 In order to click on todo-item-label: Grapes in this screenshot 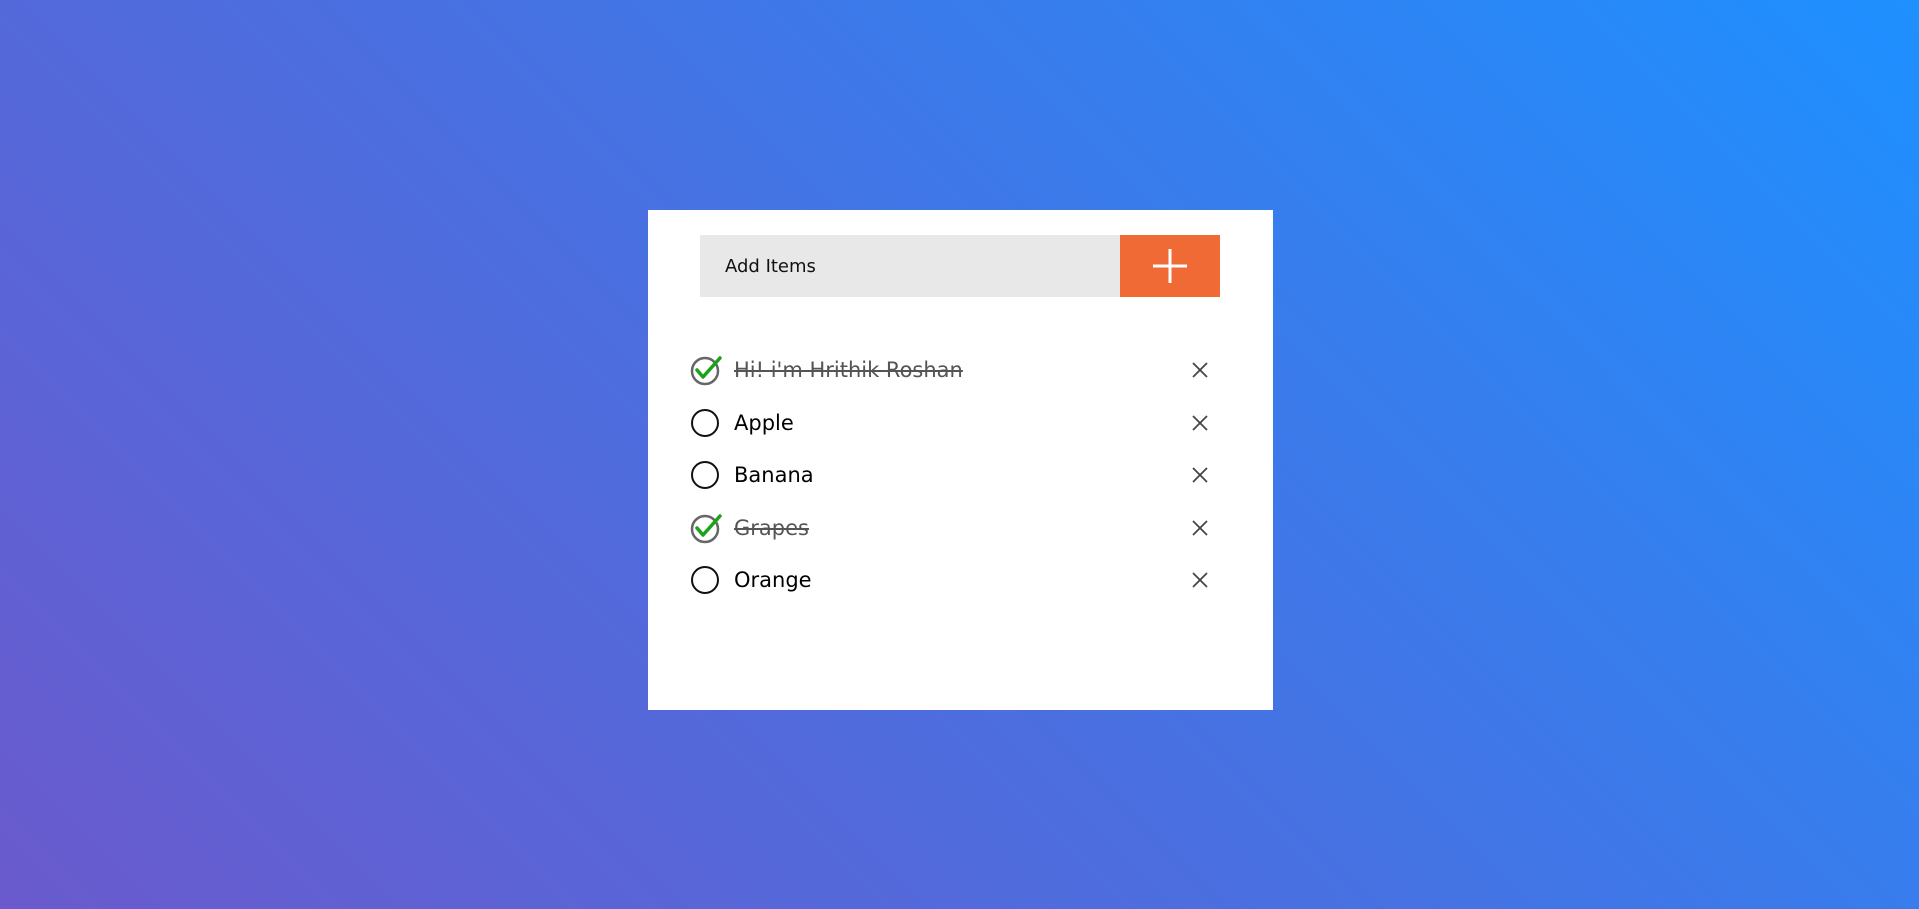, I will do `click(771, 527)`.